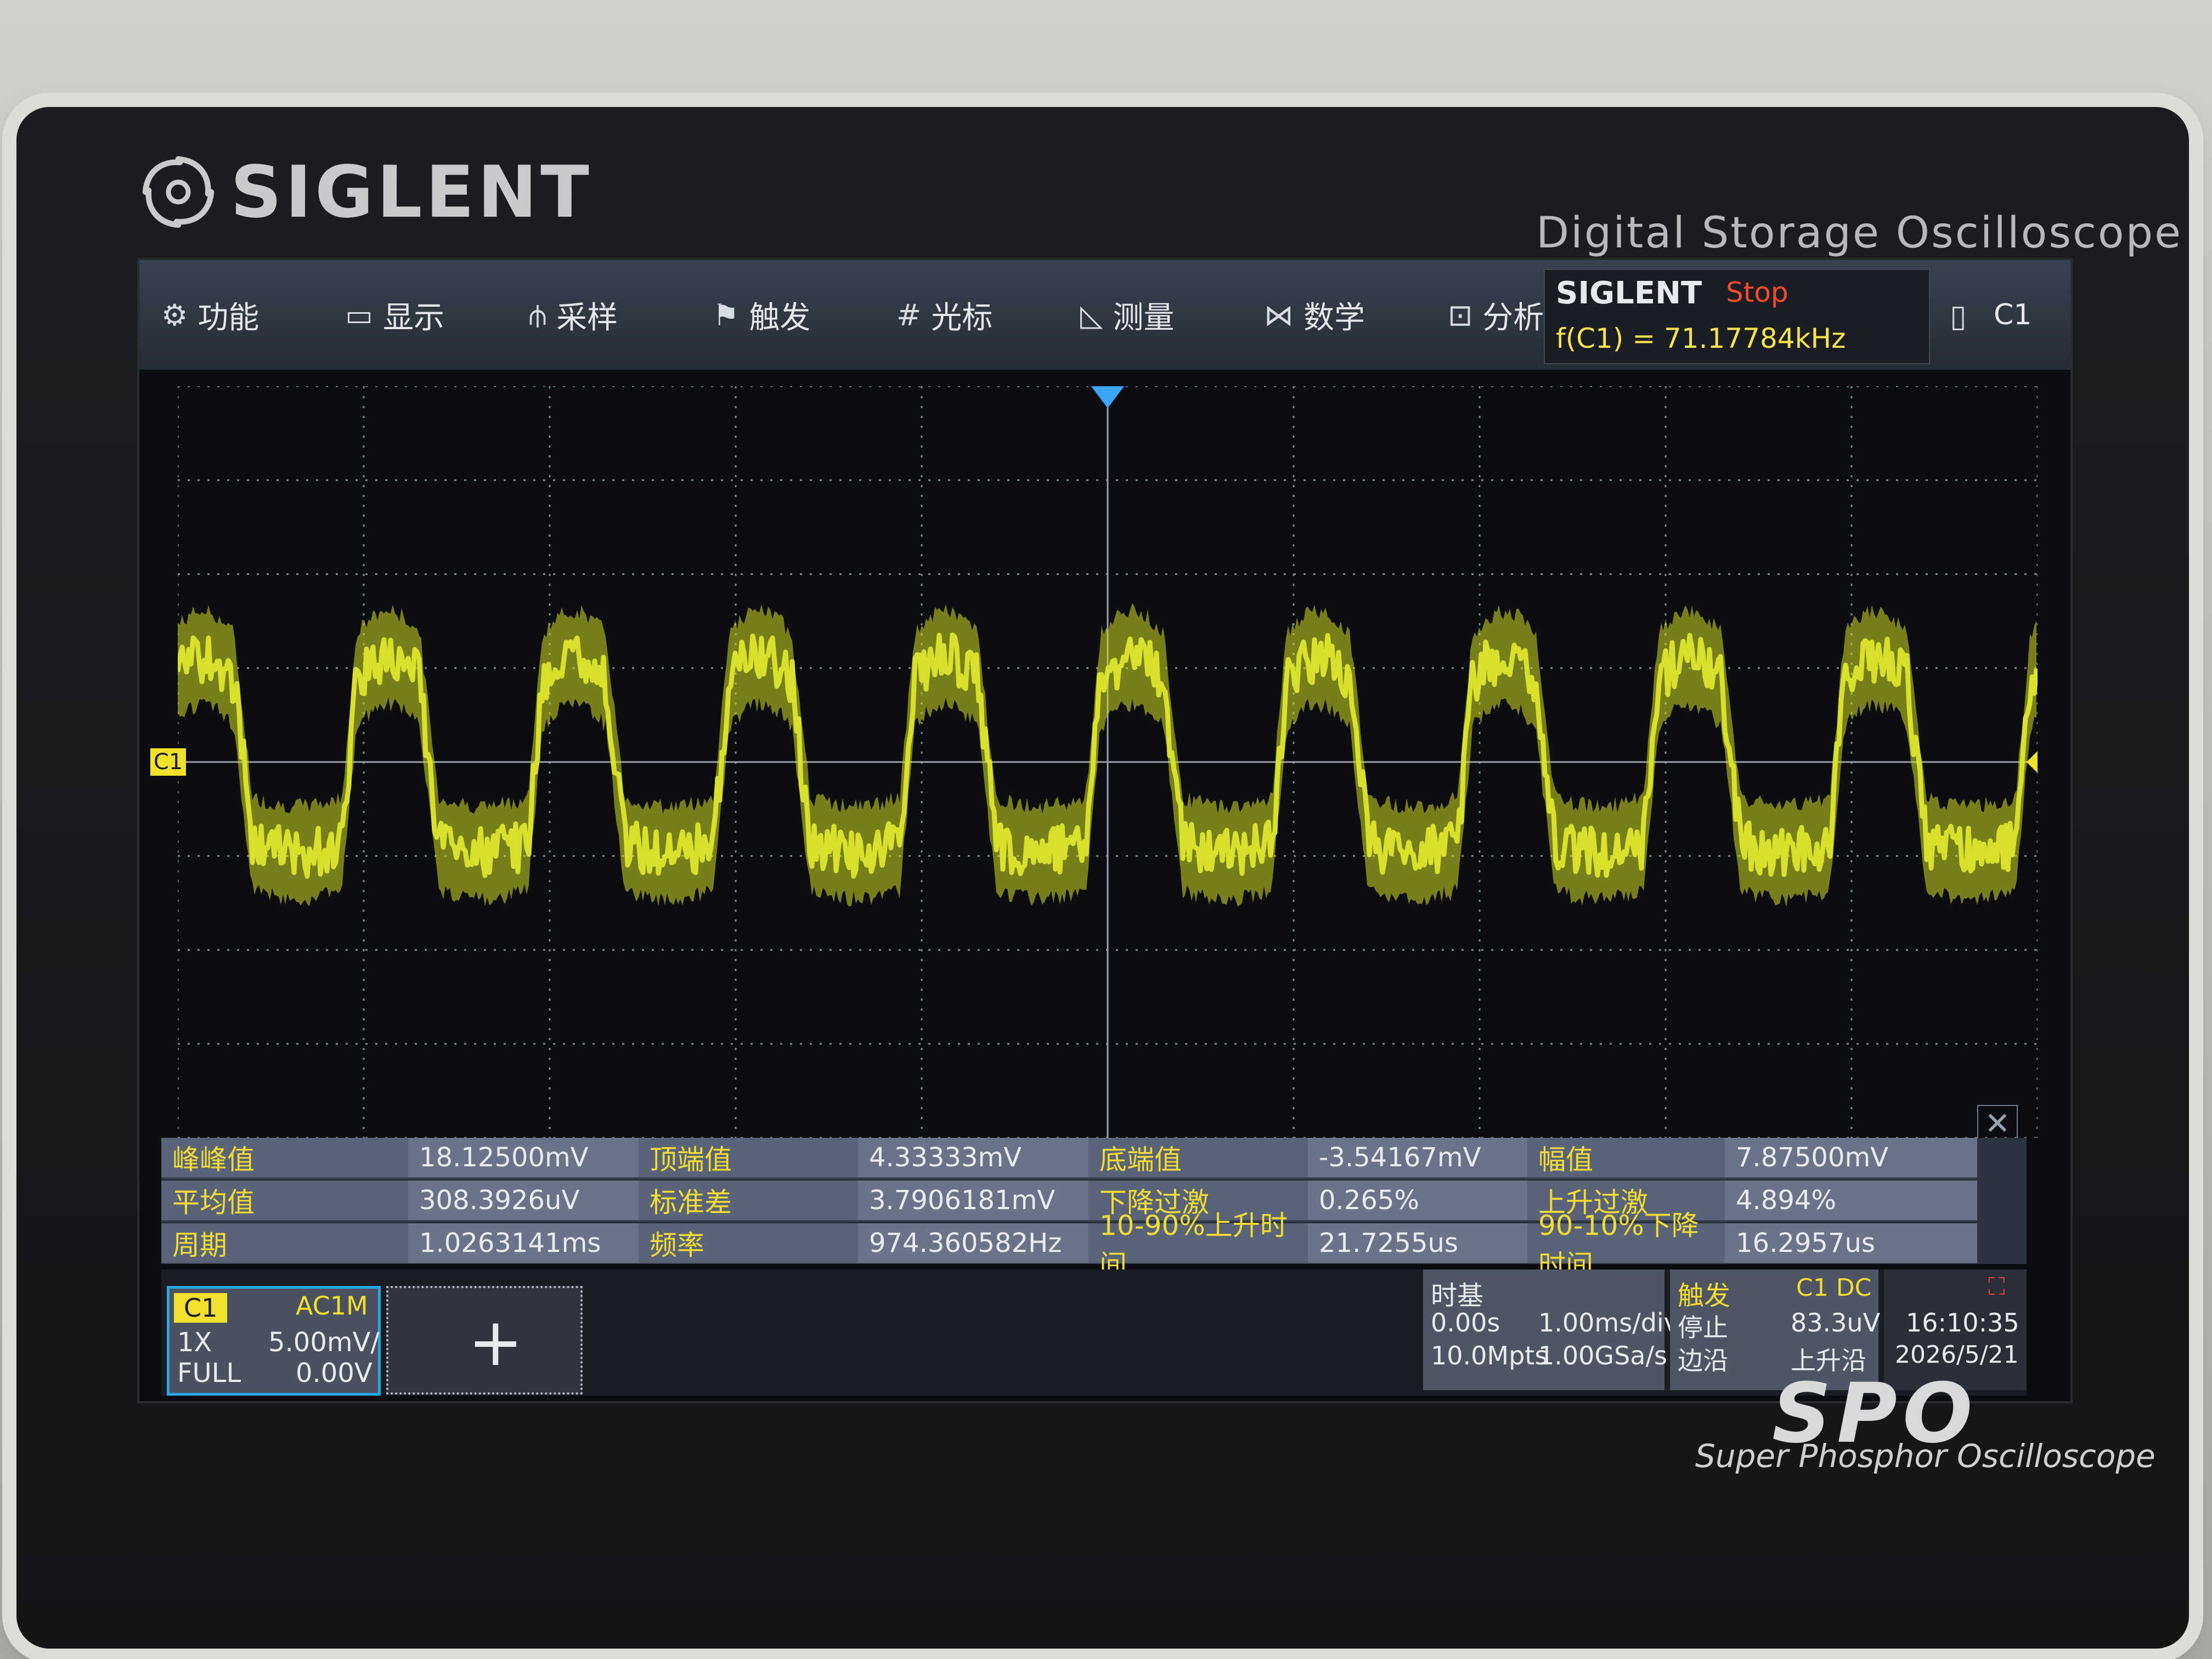 Image resolution: width=2212 pixels, height=1659 pixels. Describe the element at coordinates (1091, 314) in the screenshot. I see `ruler-icon: ◺` at that location.